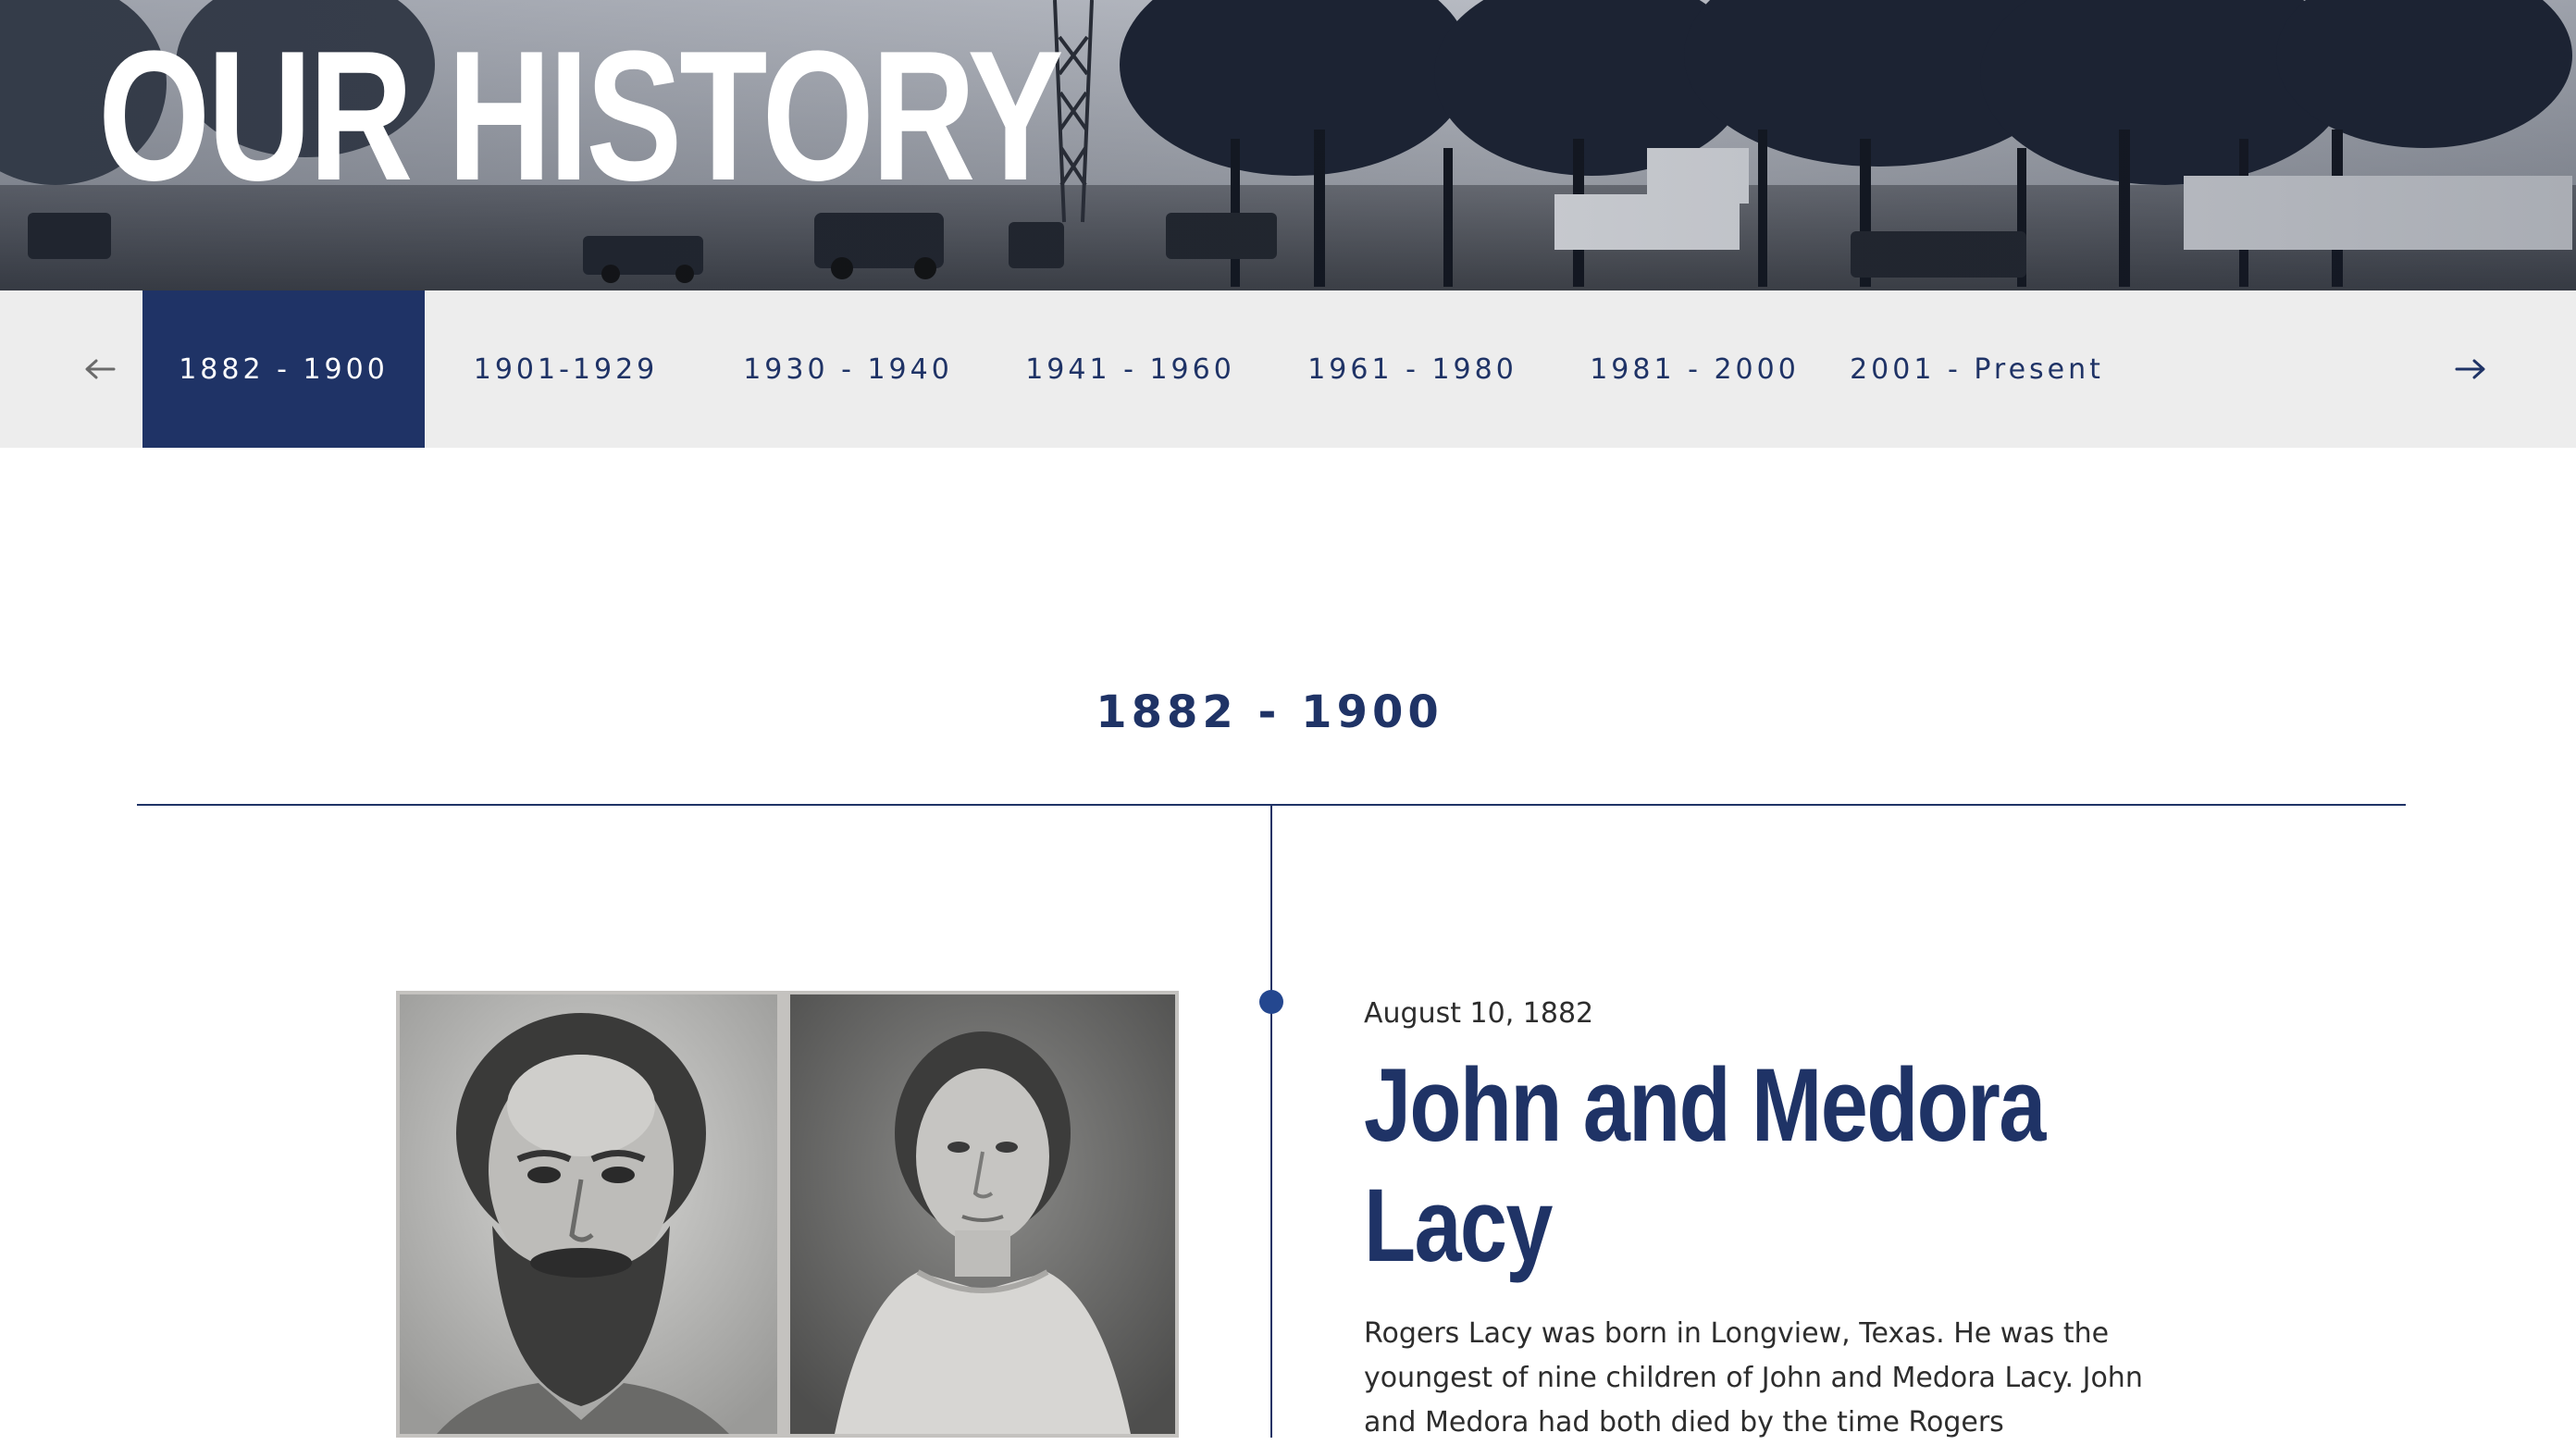 The width and height of the screenshot is (2576, 1445). What do you see at coordinates (1130, 369) in the screenshot?
I see `tab-era-1941-1960: 1941 - 1960` at bounding box center [1130, 369].